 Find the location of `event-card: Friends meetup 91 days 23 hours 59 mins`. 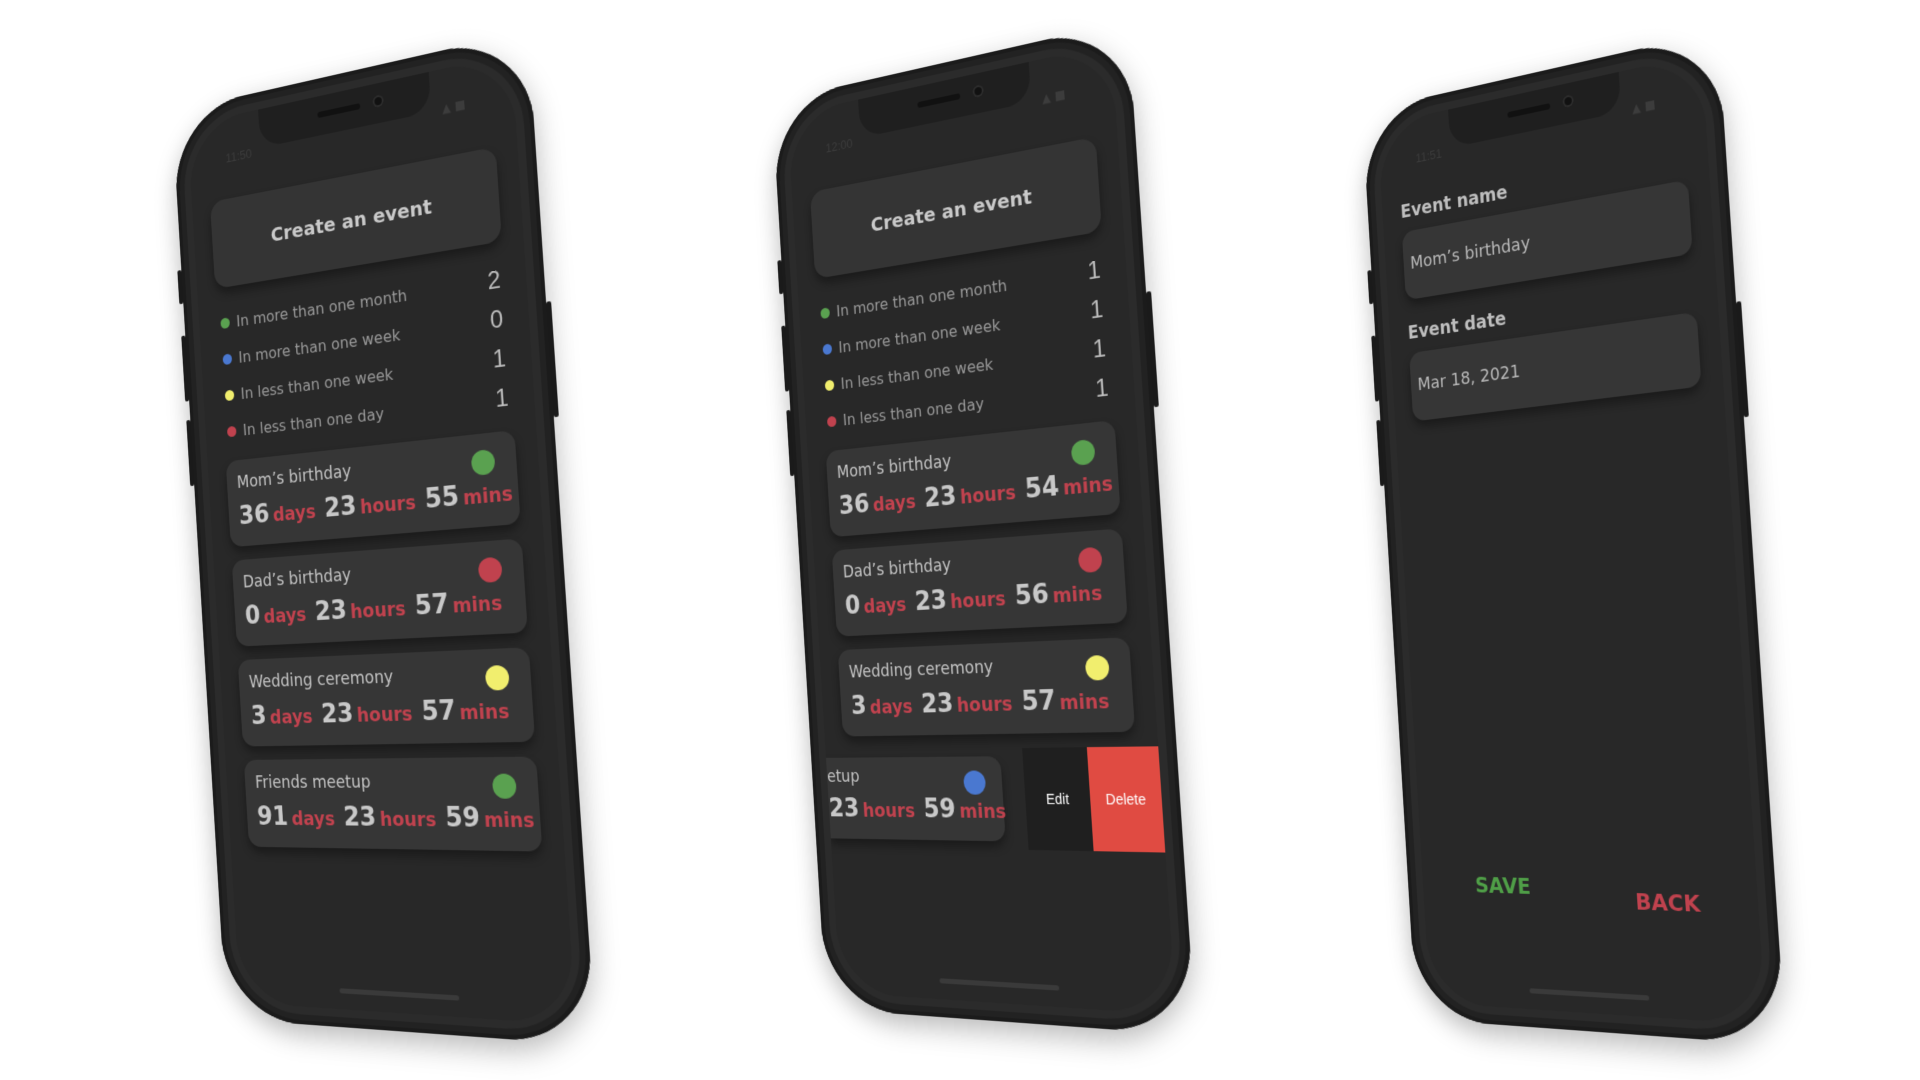

event-card: Friends meetup 91 days 23 hours 59 mins is located at coordinates (394, 804).